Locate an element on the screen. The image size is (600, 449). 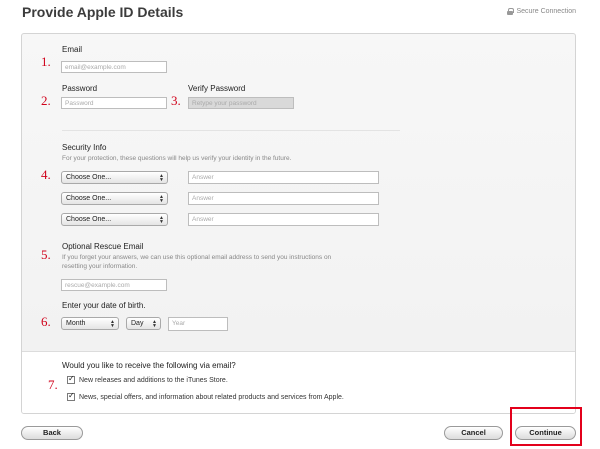
verify-password-label: Verify Password is located at coordinates (217, 88).